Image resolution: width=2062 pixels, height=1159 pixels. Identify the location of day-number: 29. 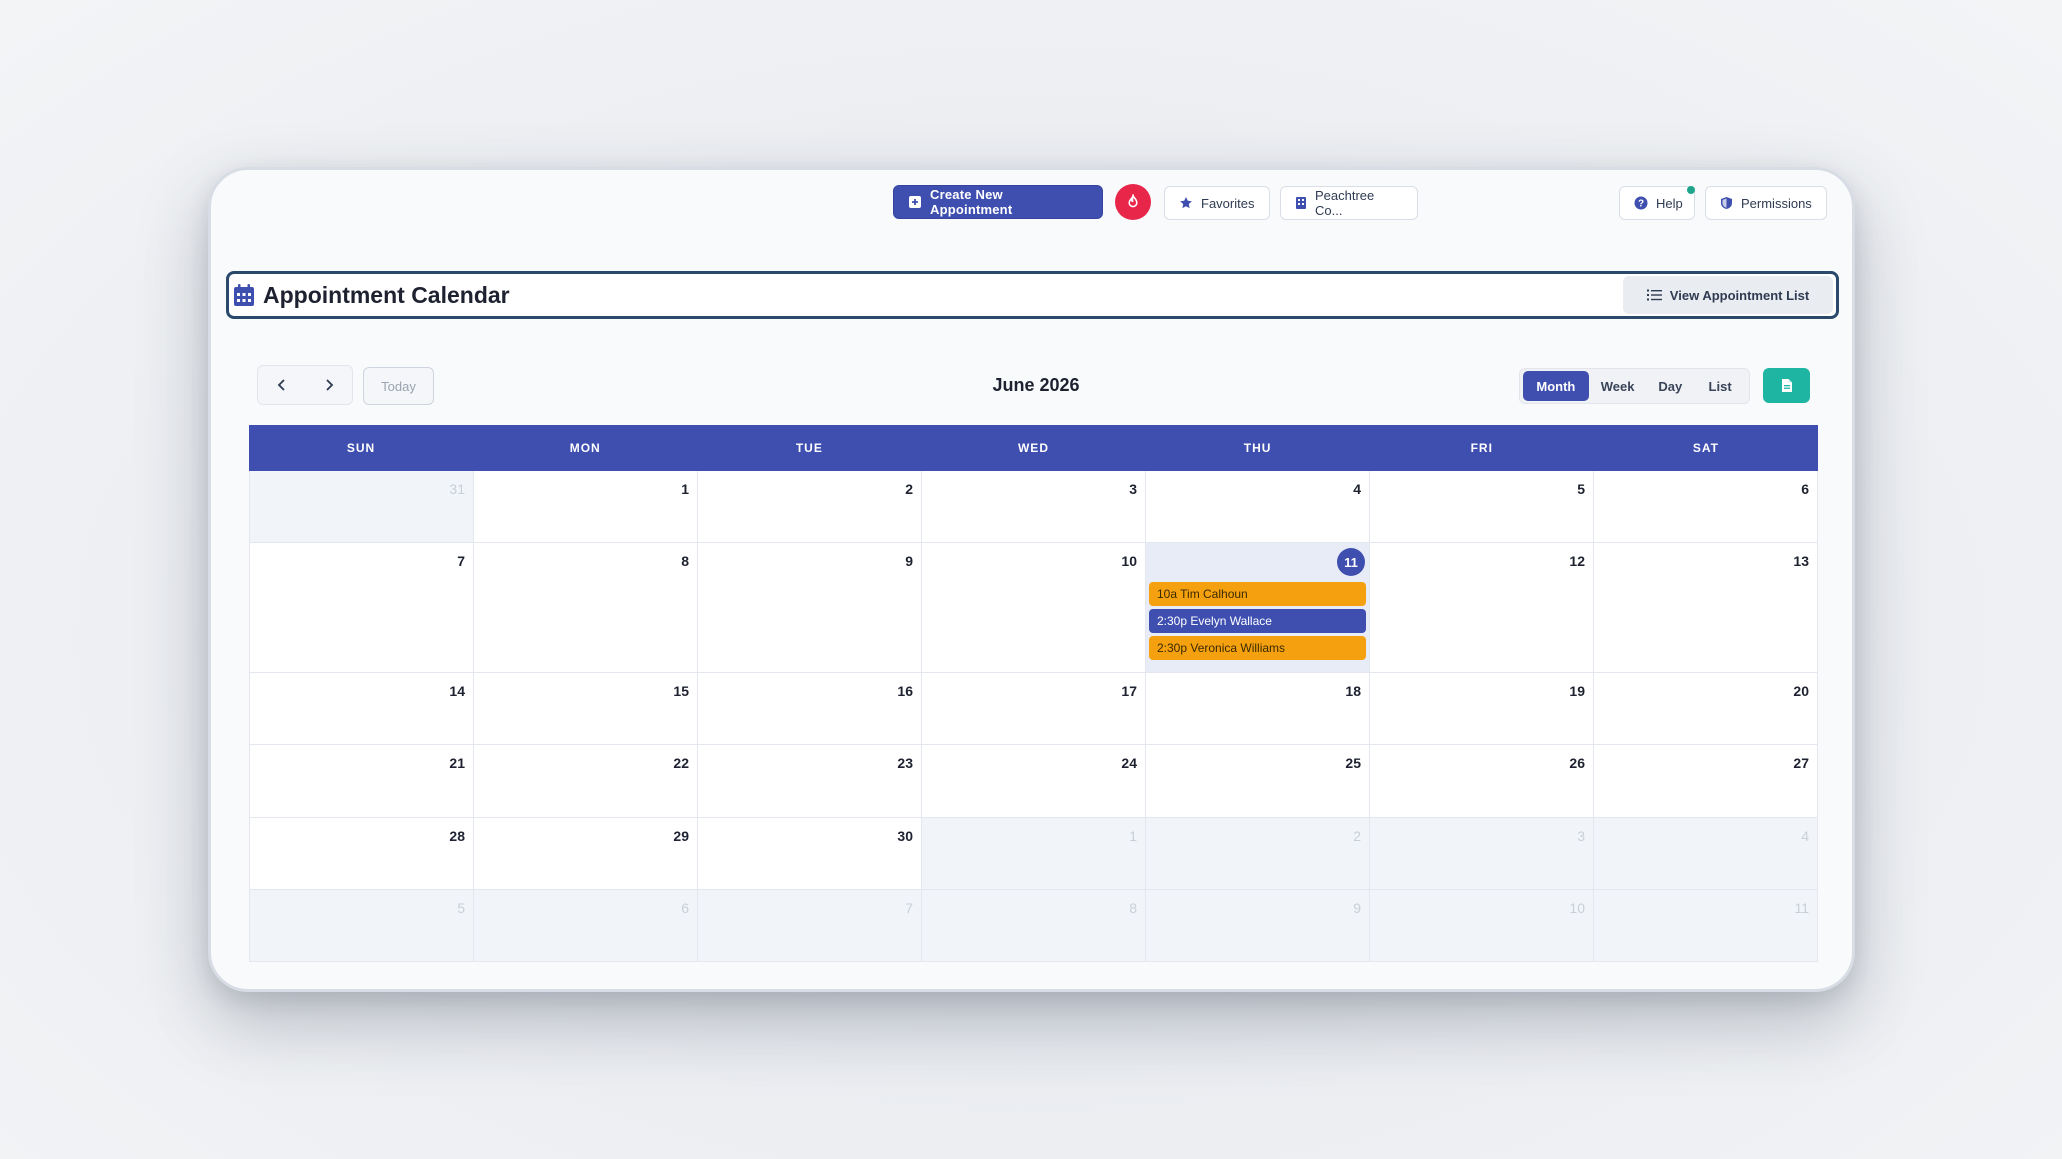
(681, 836).